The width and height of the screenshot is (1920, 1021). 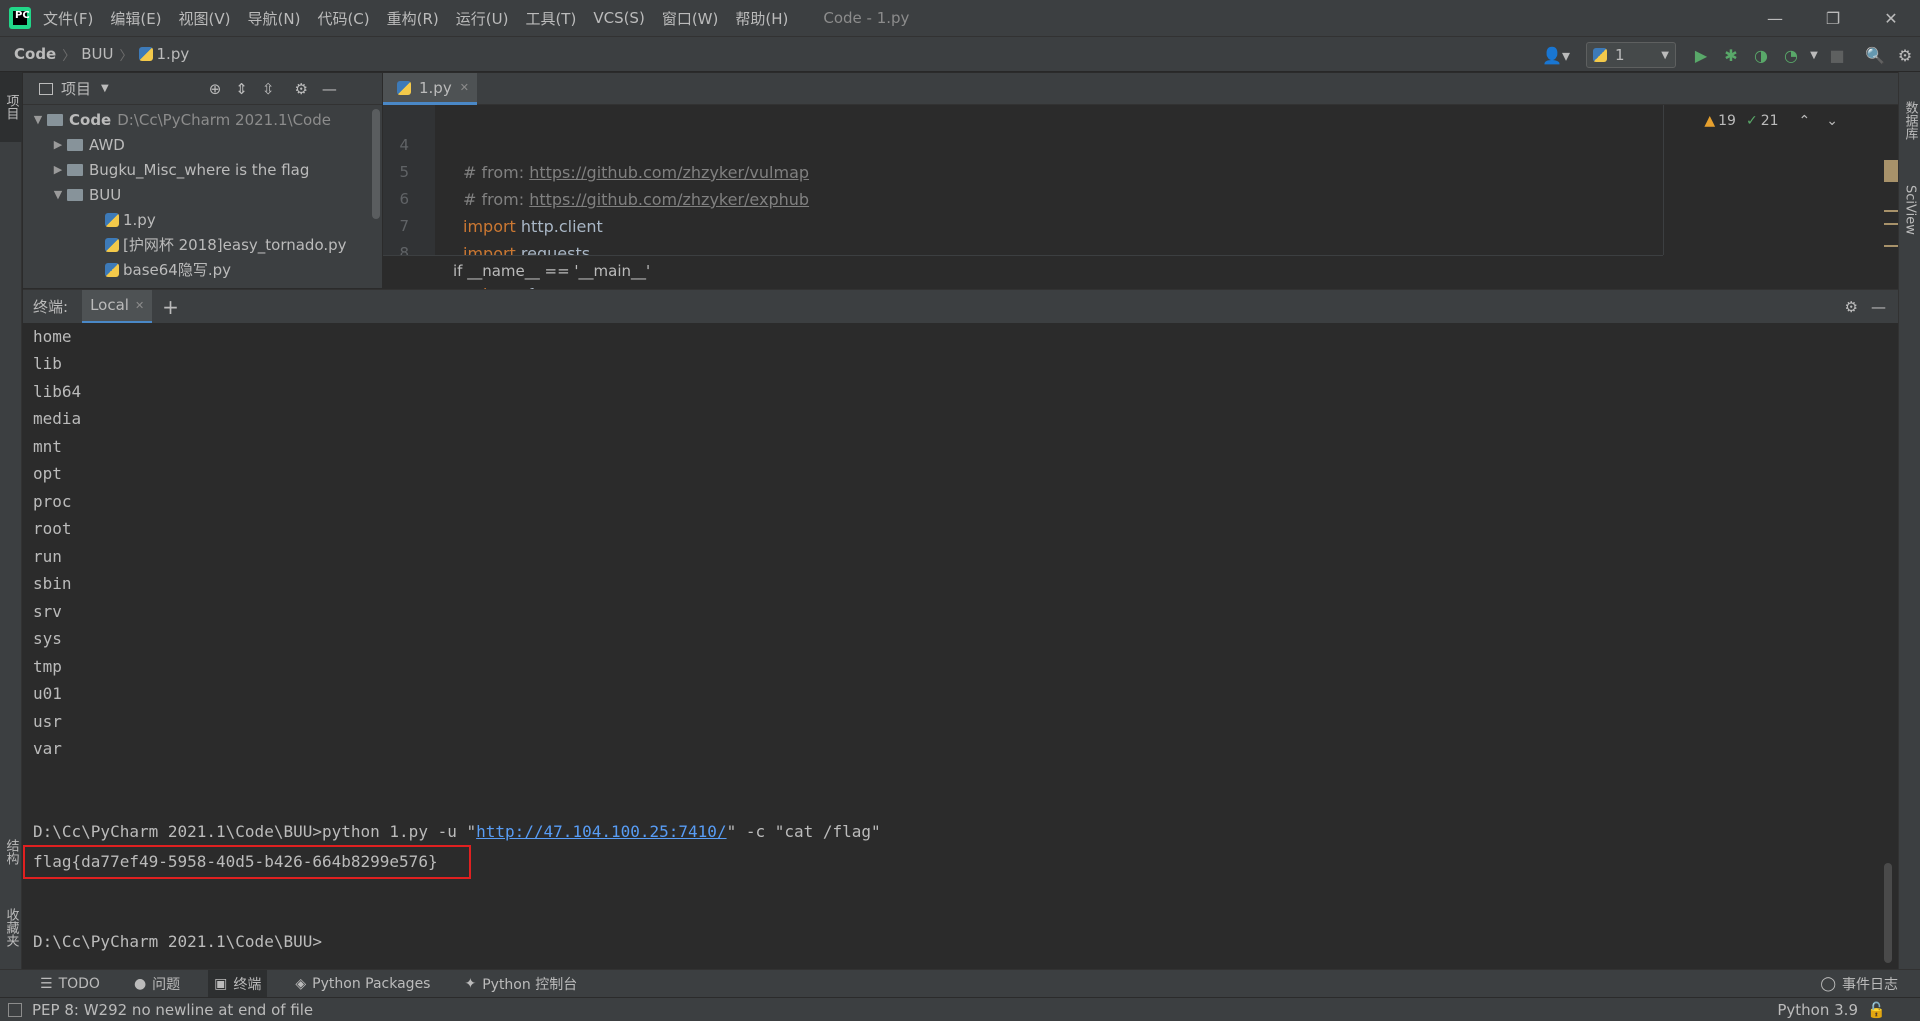 I want to click on collapse-all-icon: ⇳, so click(x=268, y=89).